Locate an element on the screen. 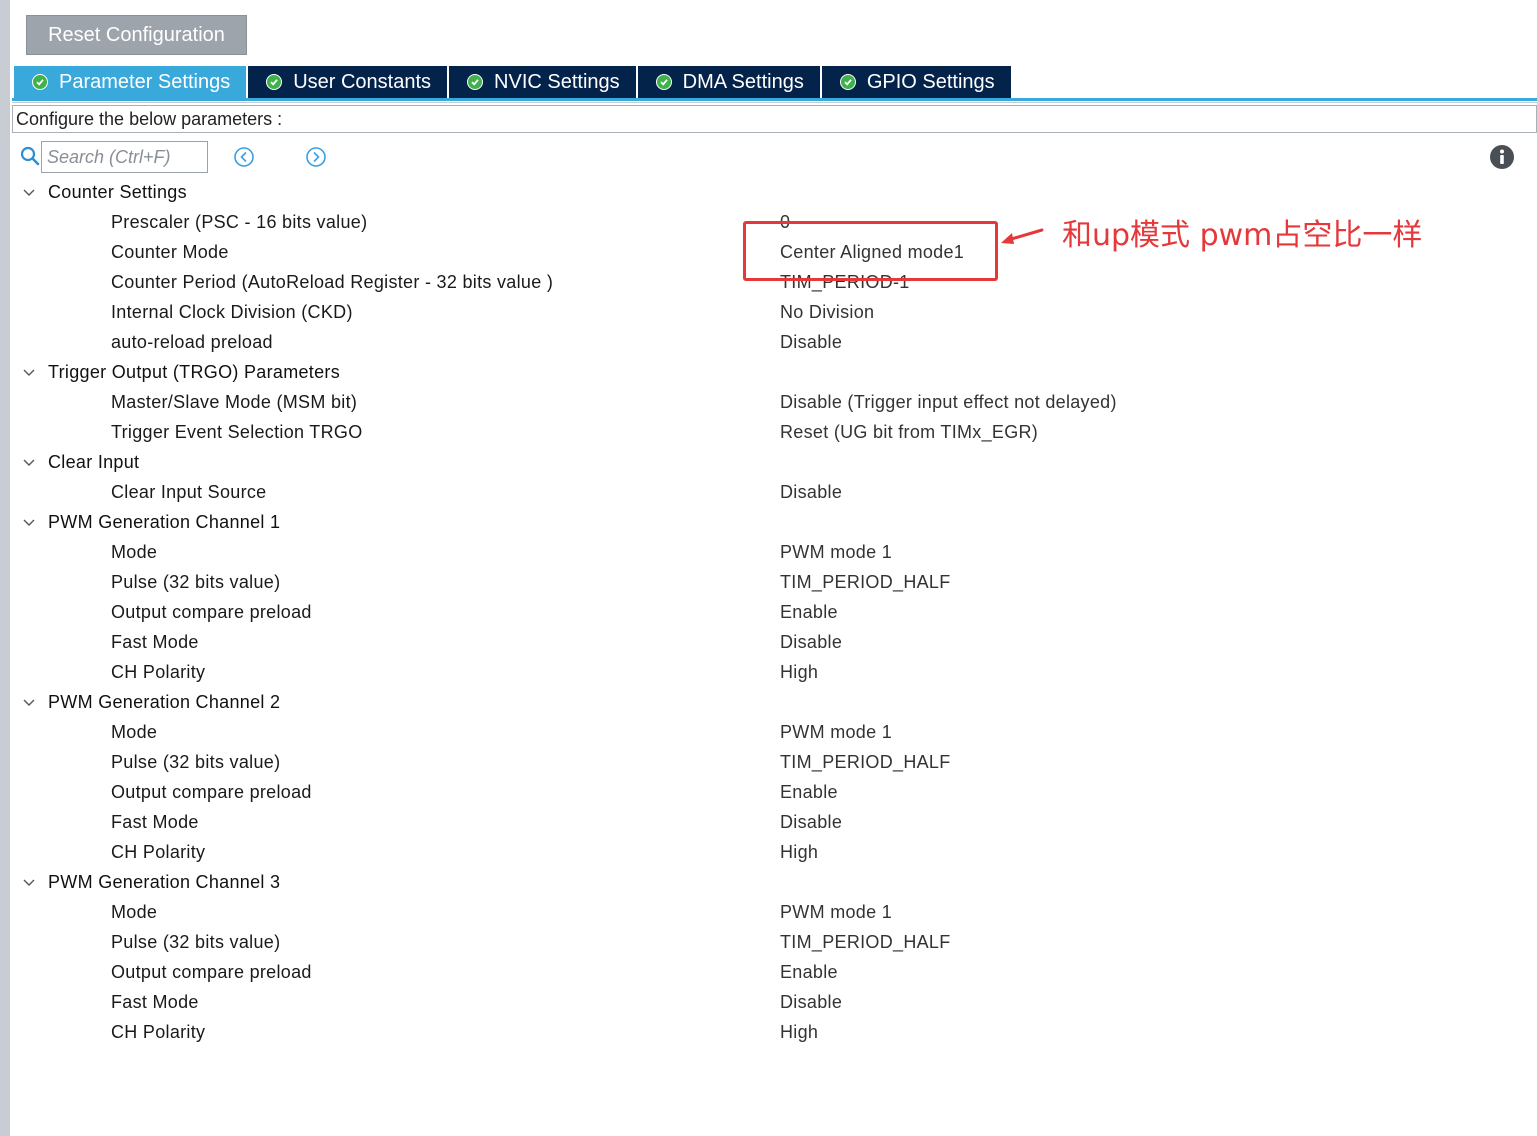 This screenshot has width=1537, height=1136. tab-user-constants: User Constants is located at coordinates (348, 82).